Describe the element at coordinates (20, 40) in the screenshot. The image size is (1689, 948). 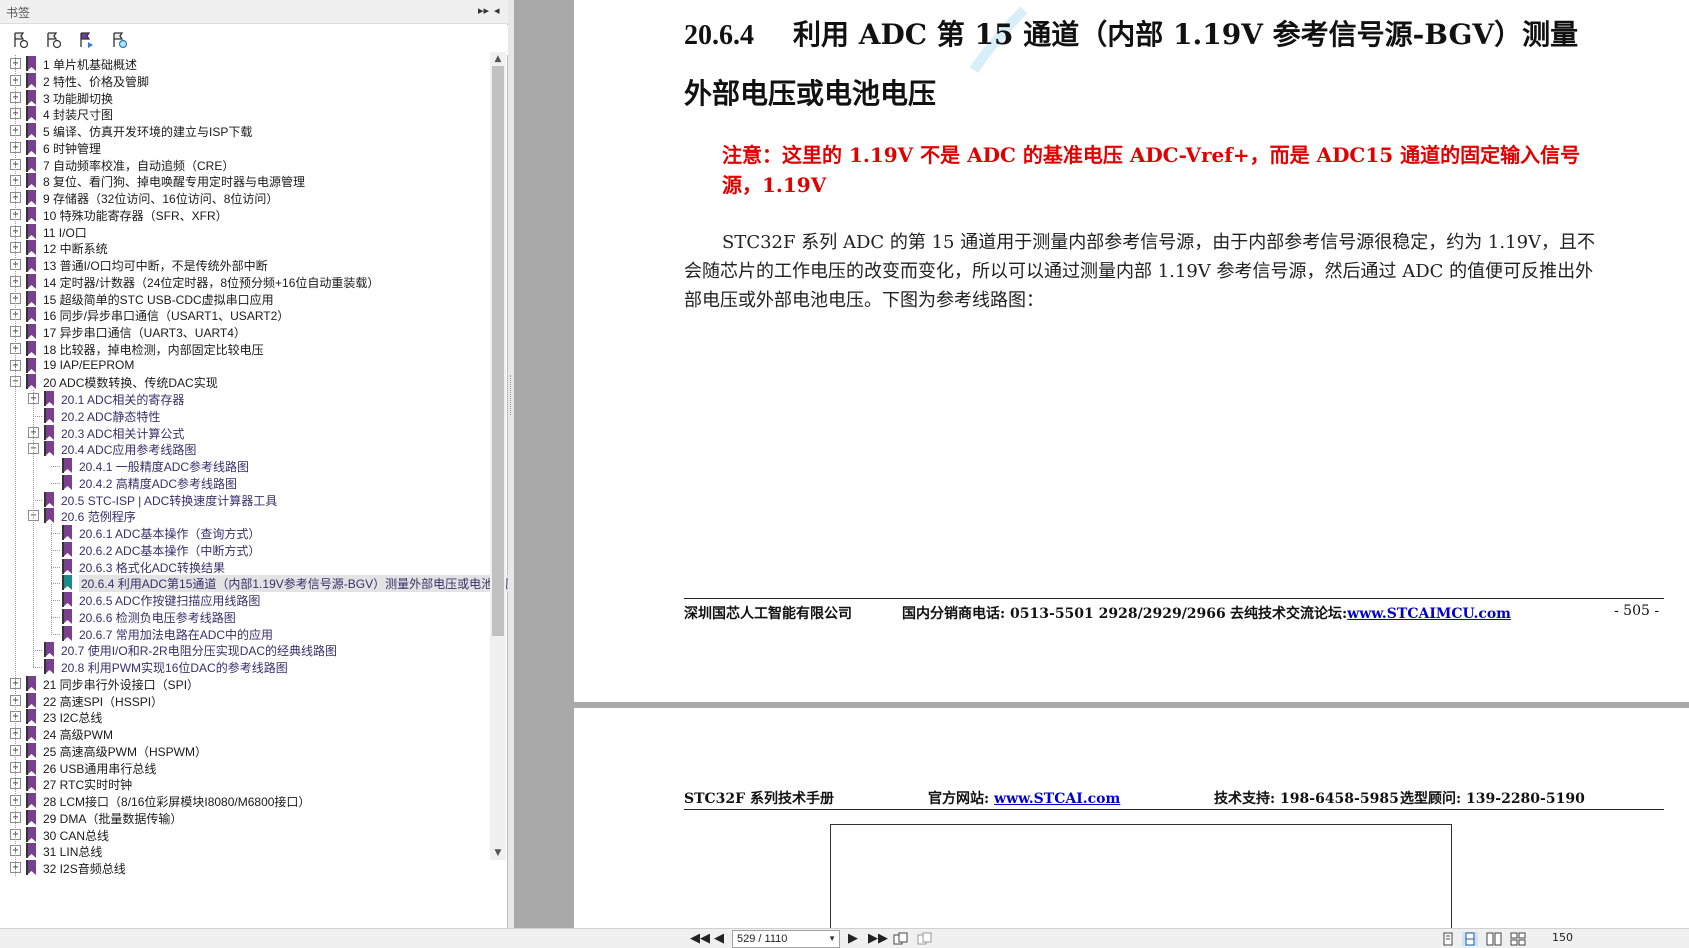
I see `expand-all-bookmarks-icon` at that location.